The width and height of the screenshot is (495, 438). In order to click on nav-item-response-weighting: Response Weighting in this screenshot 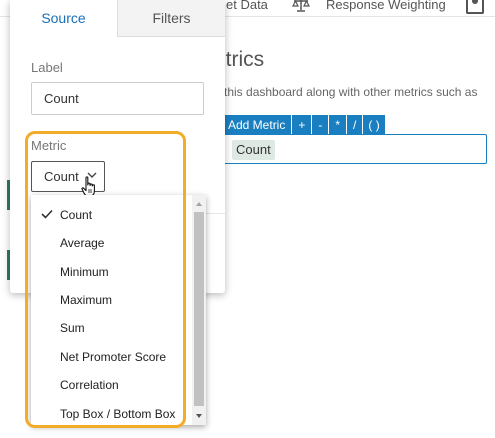, I will do `click(386, 6)`.